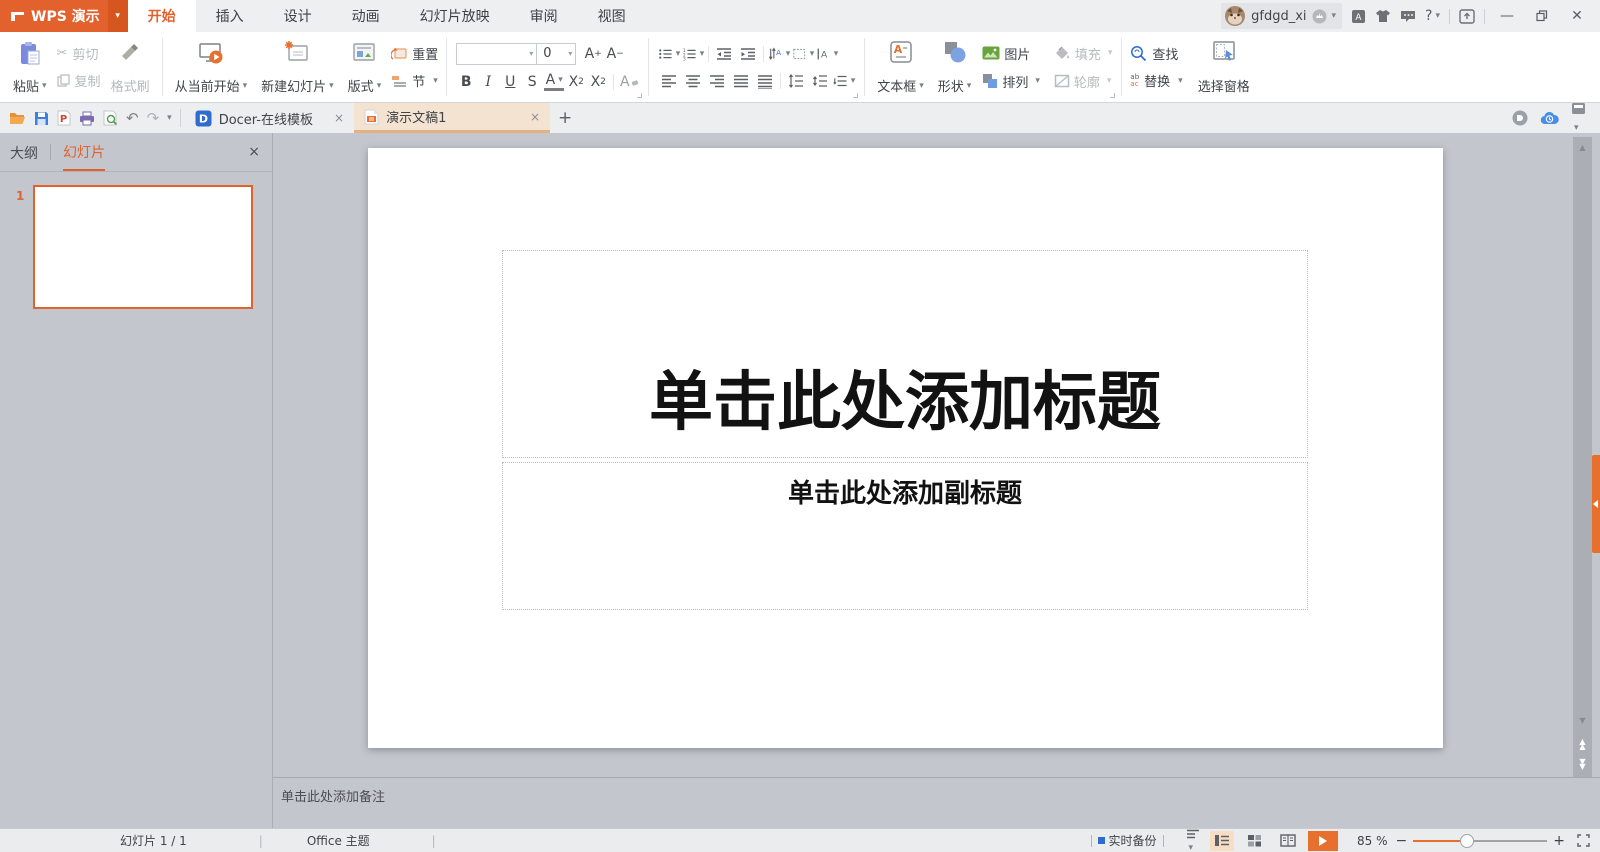  Describe the element at coordinates (1467, 16) in the screenshot. I see `collapse-ribbon-icon` at that location.